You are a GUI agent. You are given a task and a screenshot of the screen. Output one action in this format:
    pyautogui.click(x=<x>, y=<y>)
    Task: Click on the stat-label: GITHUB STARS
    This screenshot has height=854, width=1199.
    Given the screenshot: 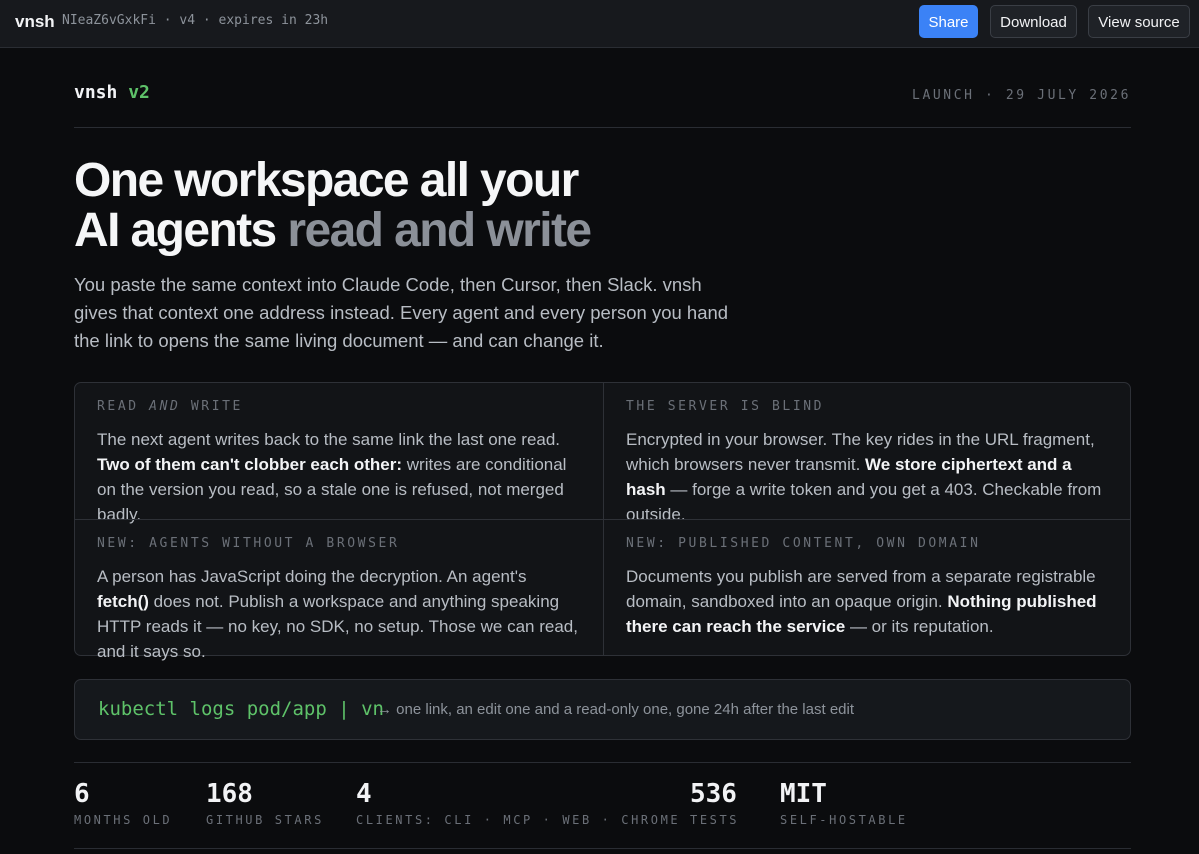 What is the action you would take?
    pyautogui.click(x=265, y=820)
    